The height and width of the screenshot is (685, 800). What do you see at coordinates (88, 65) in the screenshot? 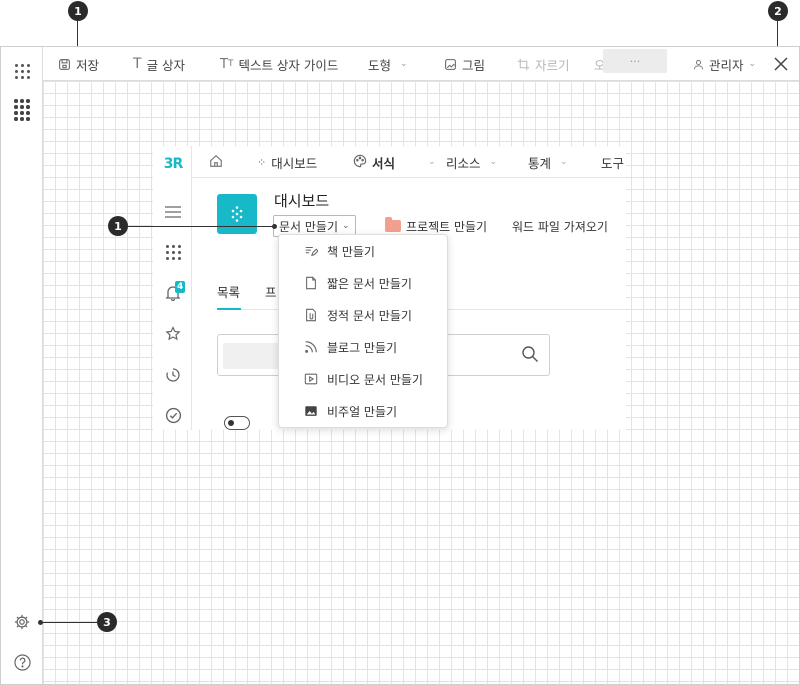
I see `save-label: 저장` at bounding box center [88, 65].